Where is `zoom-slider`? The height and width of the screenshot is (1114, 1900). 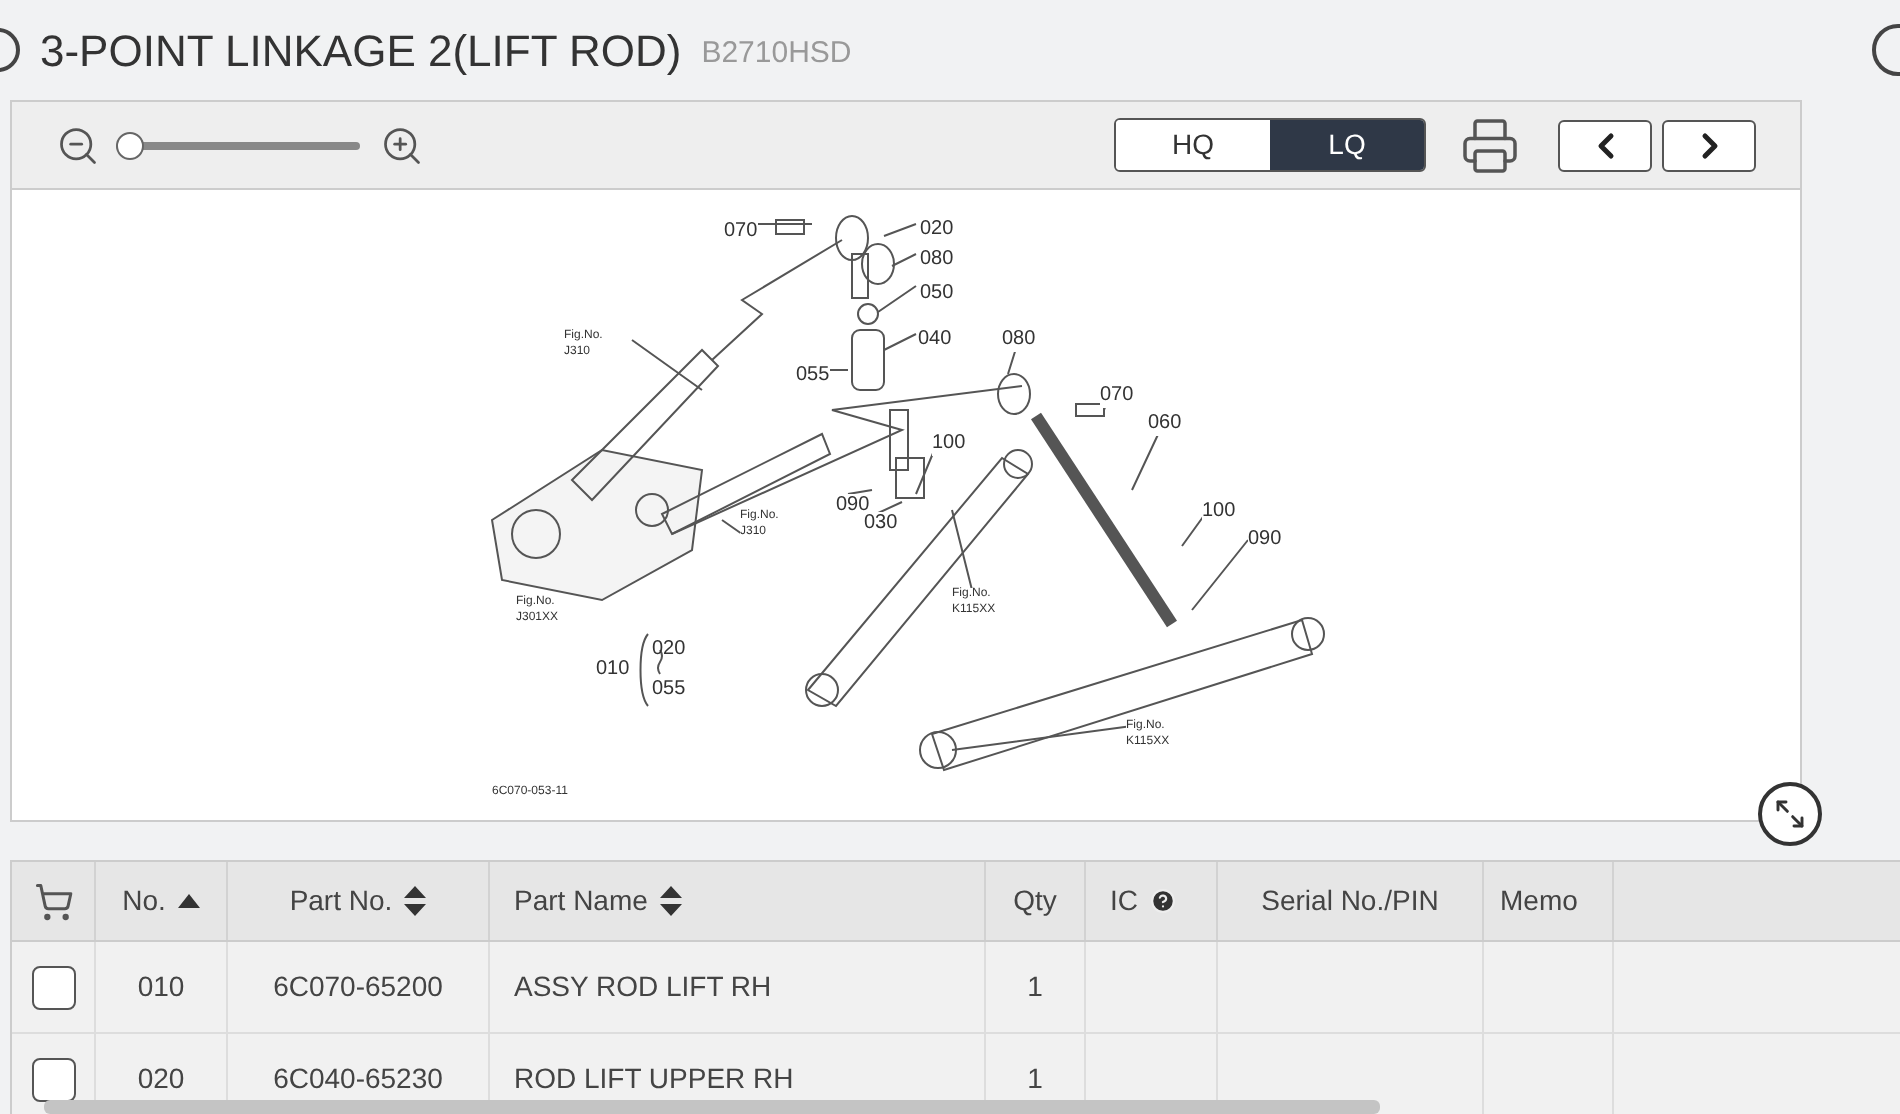
zoom-slider is located at coordinates (238, 145).